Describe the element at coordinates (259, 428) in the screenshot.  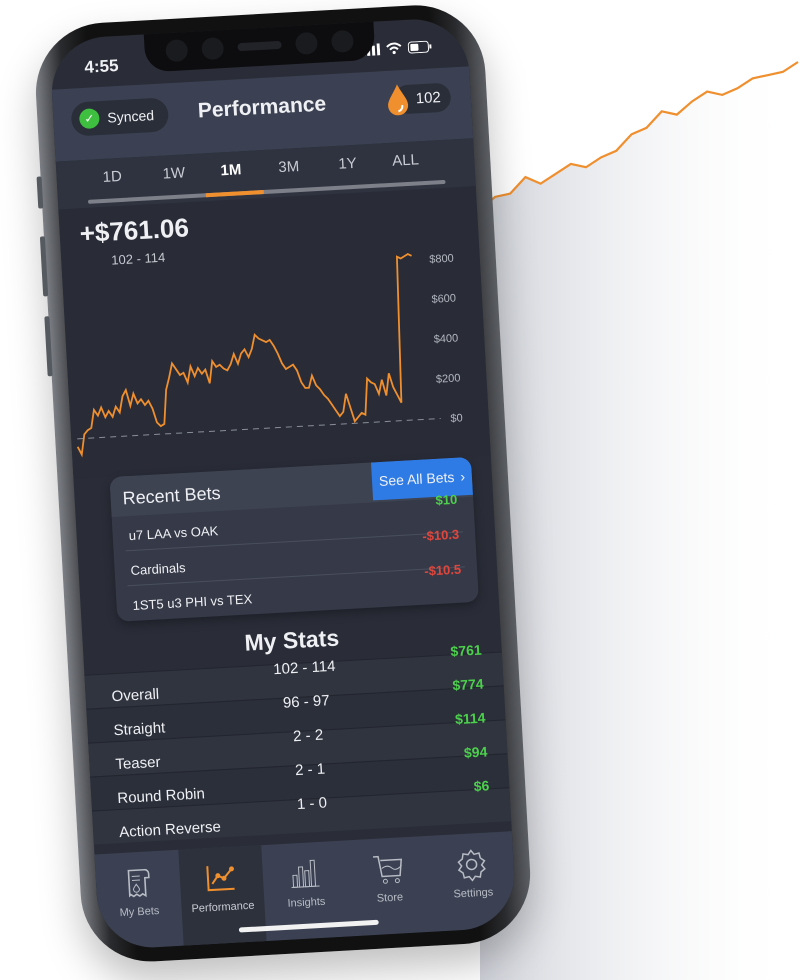
I see `zero-baseline` at that location.